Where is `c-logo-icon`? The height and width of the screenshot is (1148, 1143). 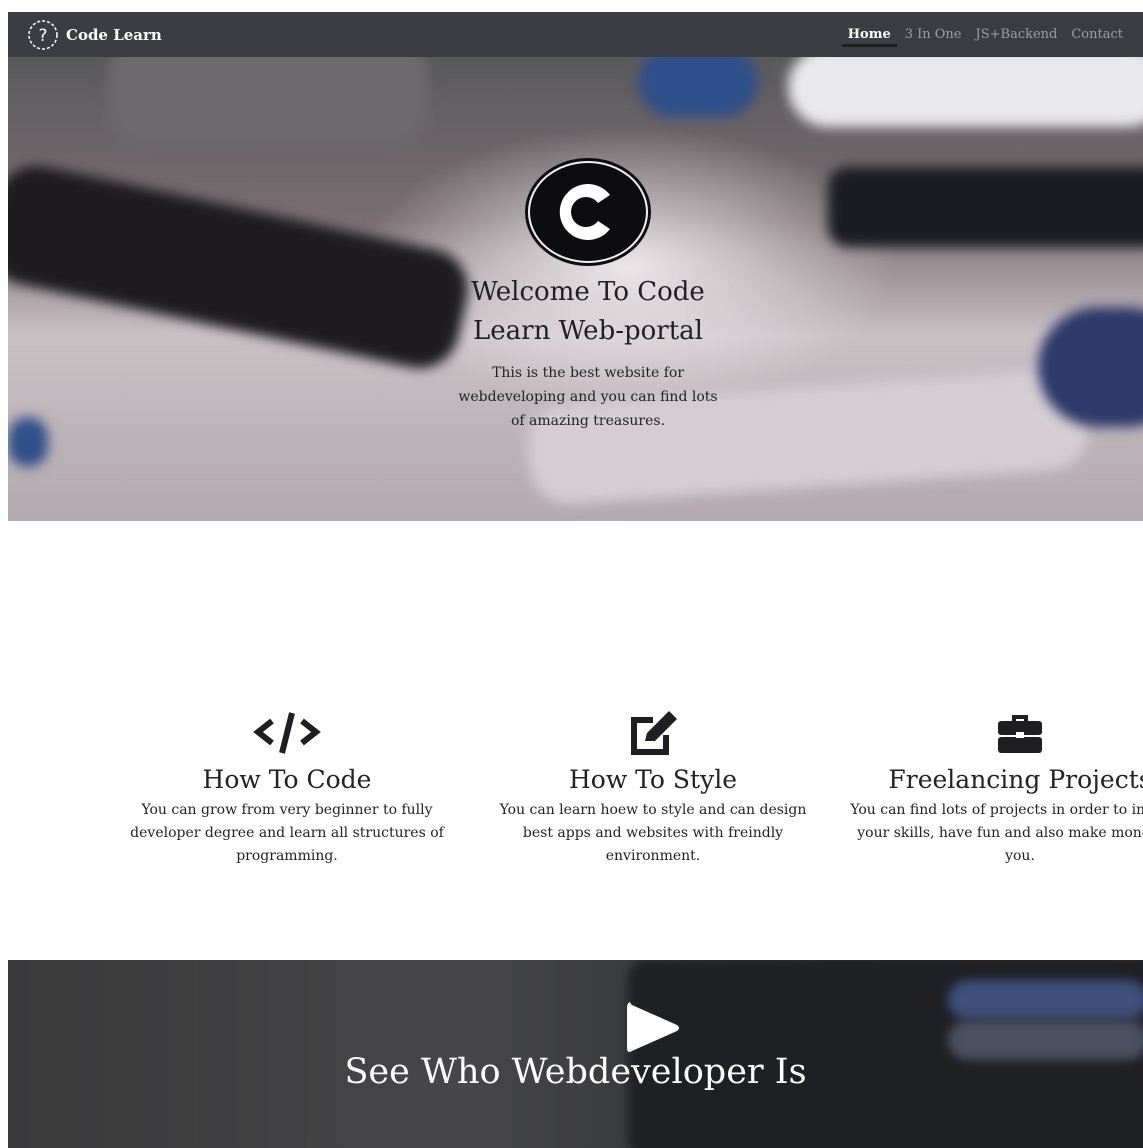 c-logo-icon is located at coordinates (588, 212).